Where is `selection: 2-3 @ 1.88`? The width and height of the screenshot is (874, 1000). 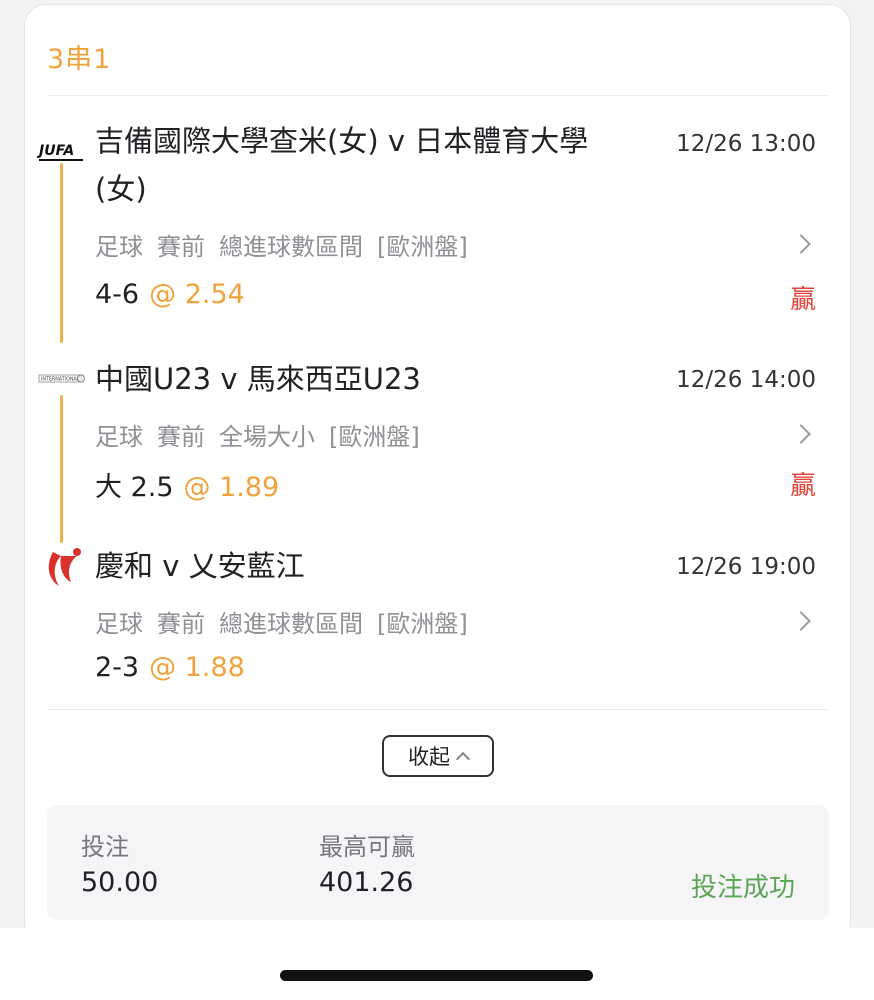 selection: 2-3 @ 1.88 is located at coordinates (170, 667).